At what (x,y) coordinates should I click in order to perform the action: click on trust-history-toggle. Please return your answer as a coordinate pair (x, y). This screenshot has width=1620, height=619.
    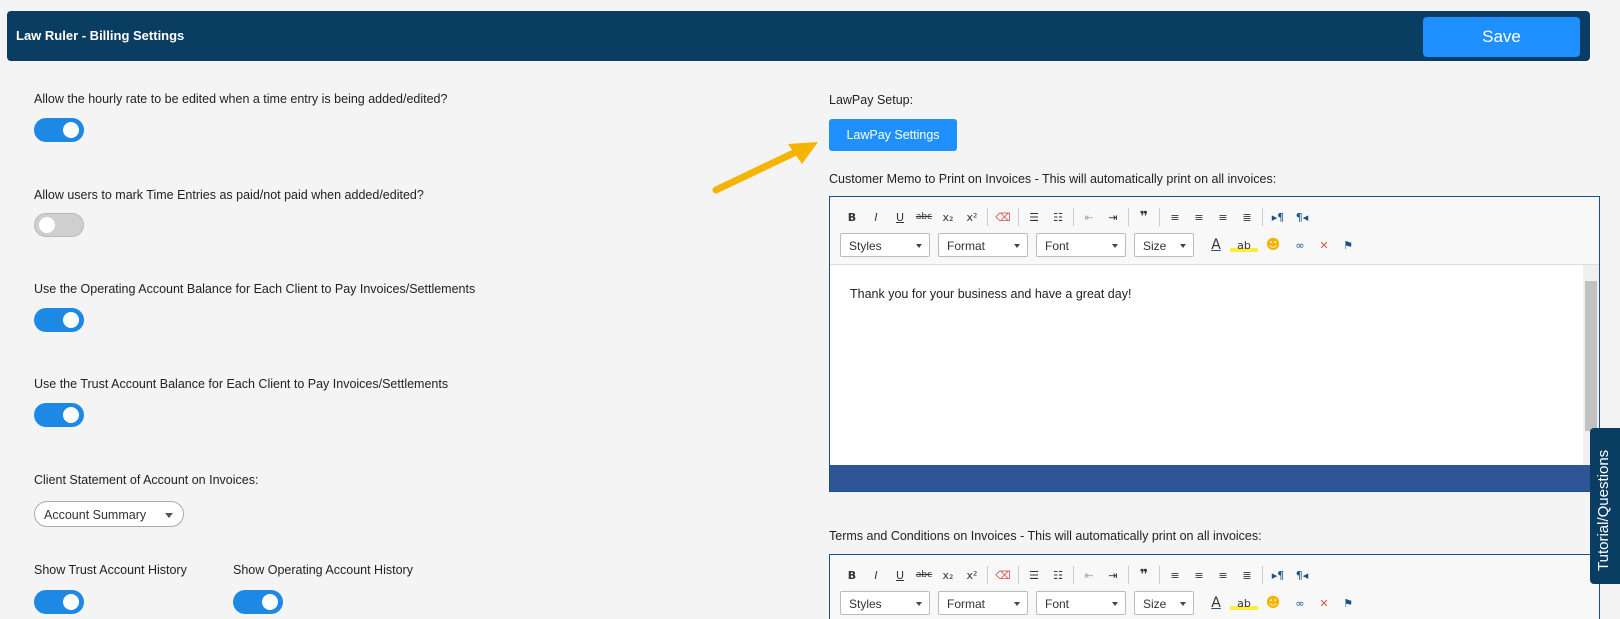
    Looking at the image, I should click on (59, 602).